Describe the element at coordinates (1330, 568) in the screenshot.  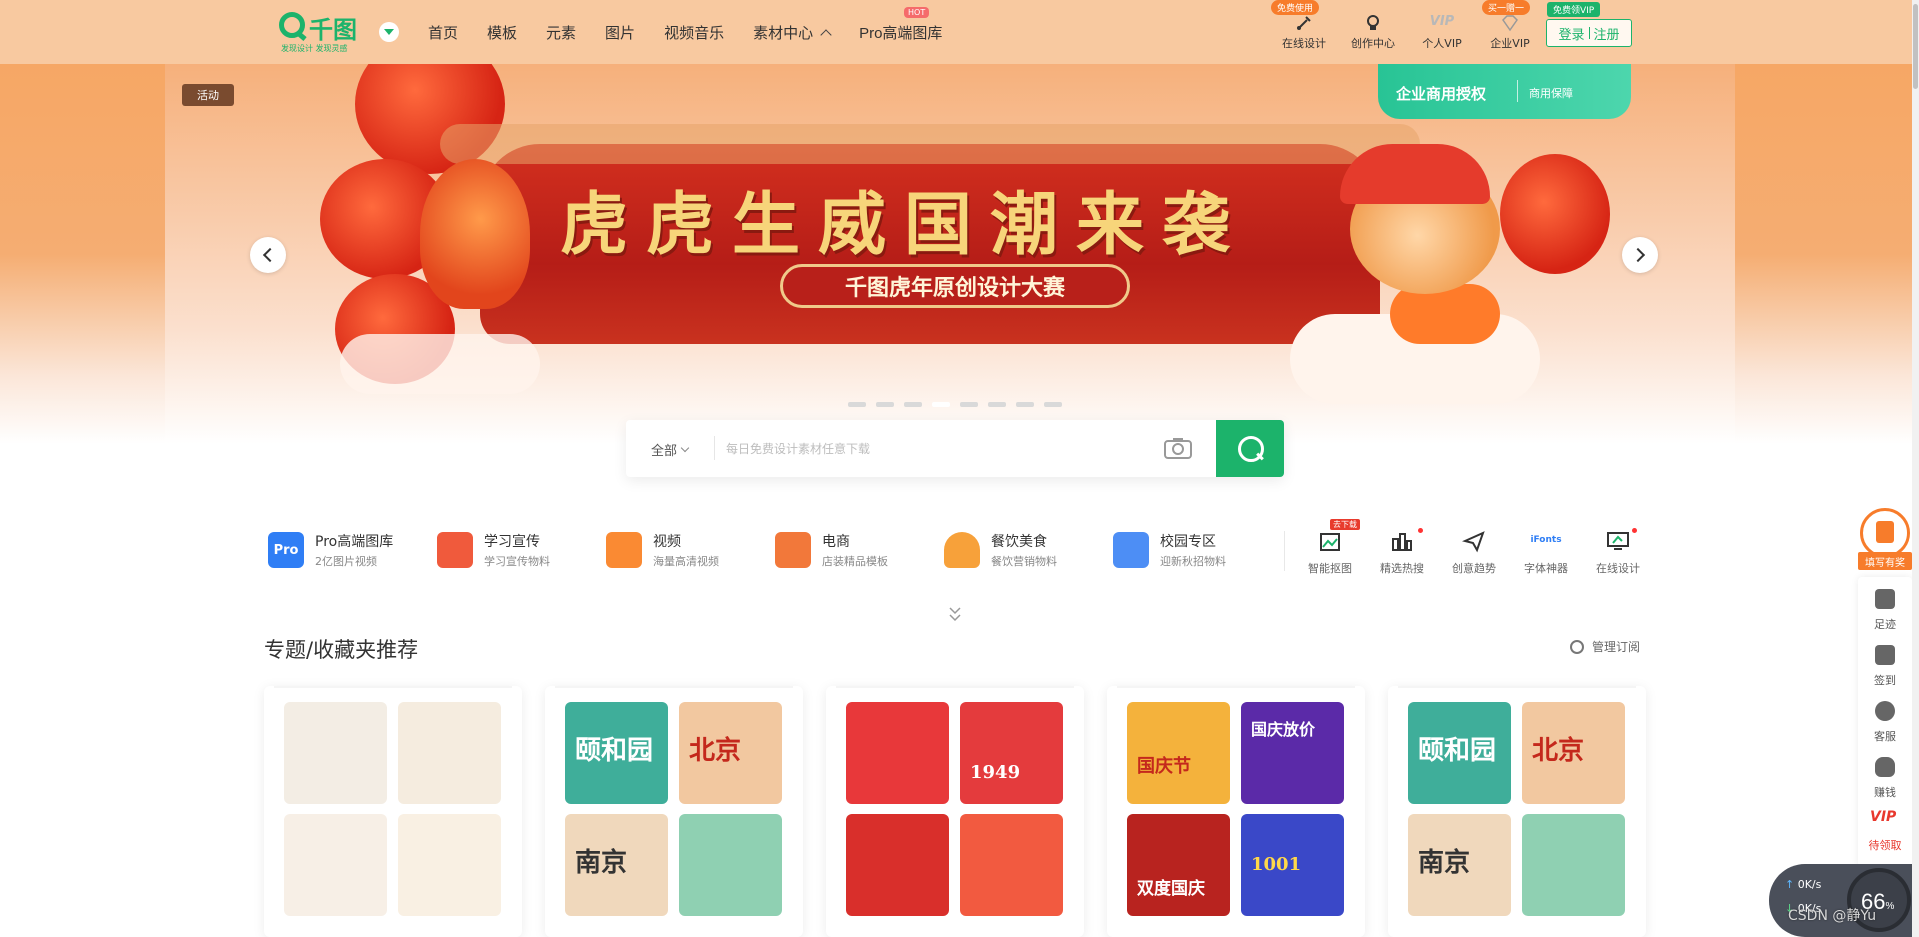
I see `tool-label: 智能抠图` at that location.